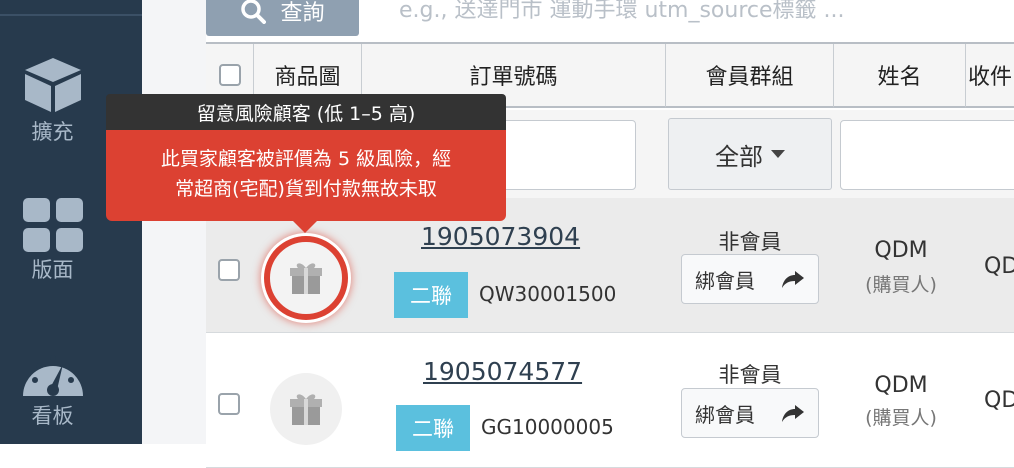  What do you see at coordinates (254, 12) in the screenshot?
I see `search-icon` at bounding box center [254, 12].